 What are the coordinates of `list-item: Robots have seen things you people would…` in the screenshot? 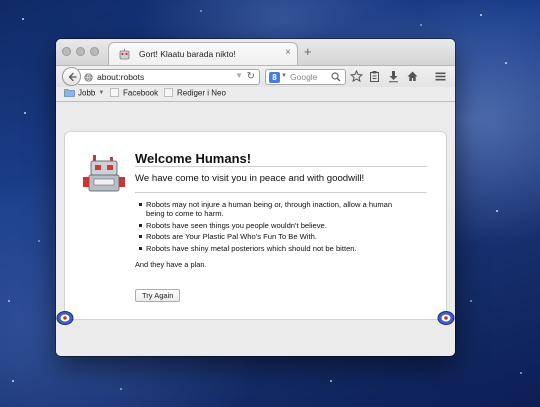 It's located at (270, 225).